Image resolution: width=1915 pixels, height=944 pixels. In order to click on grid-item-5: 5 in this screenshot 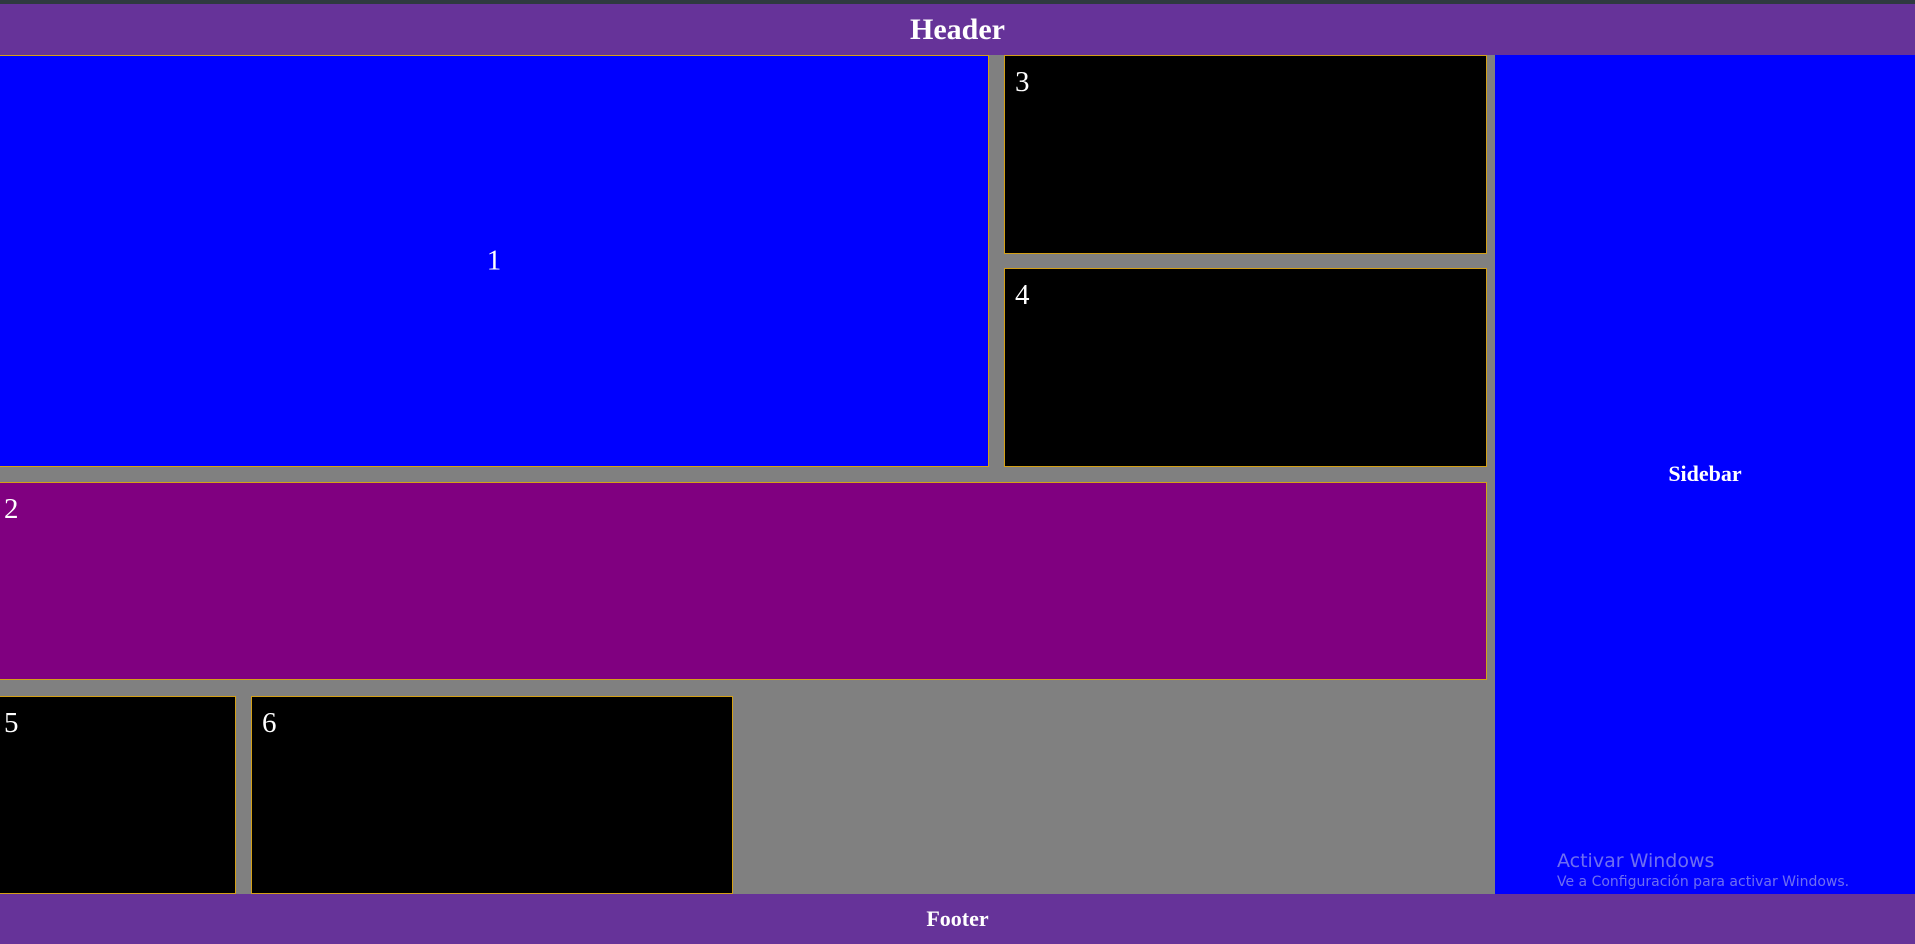, I will do `click(118, 795)`.